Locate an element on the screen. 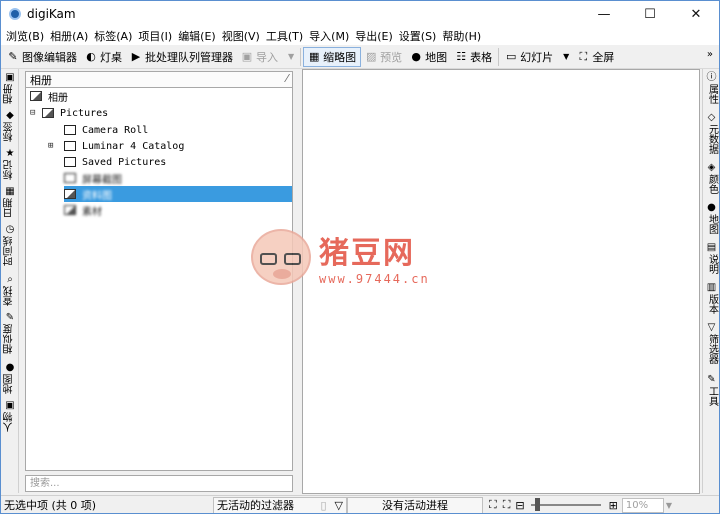 Image resolution: width=720 pixels, height=514 pixels. collapse-icon: ⊟ is located at coordinates (35, 113).